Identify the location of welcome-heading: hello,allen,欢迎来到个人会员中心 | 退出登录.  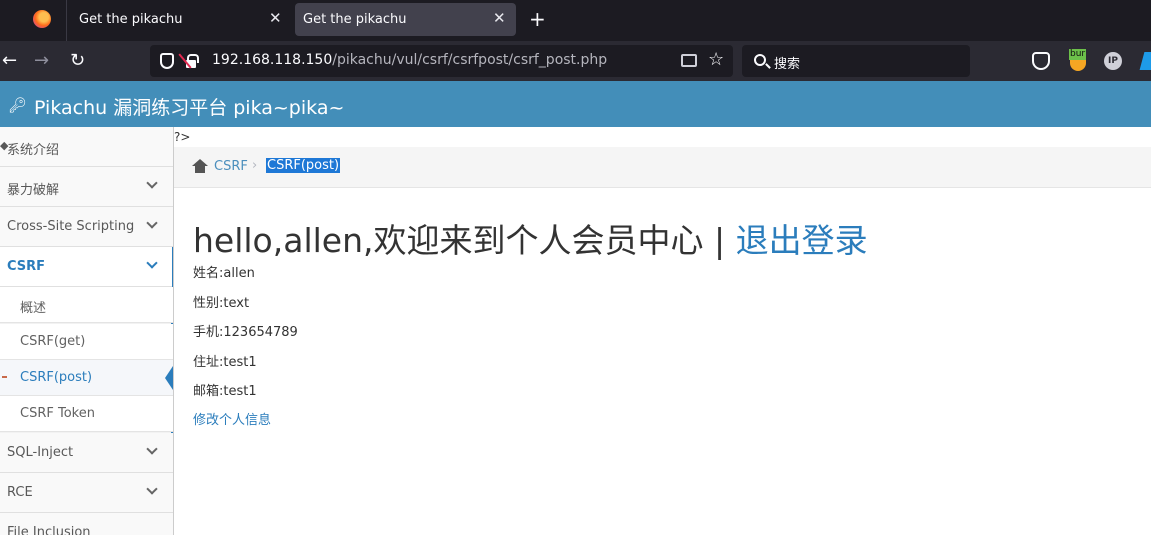
(530, 238).